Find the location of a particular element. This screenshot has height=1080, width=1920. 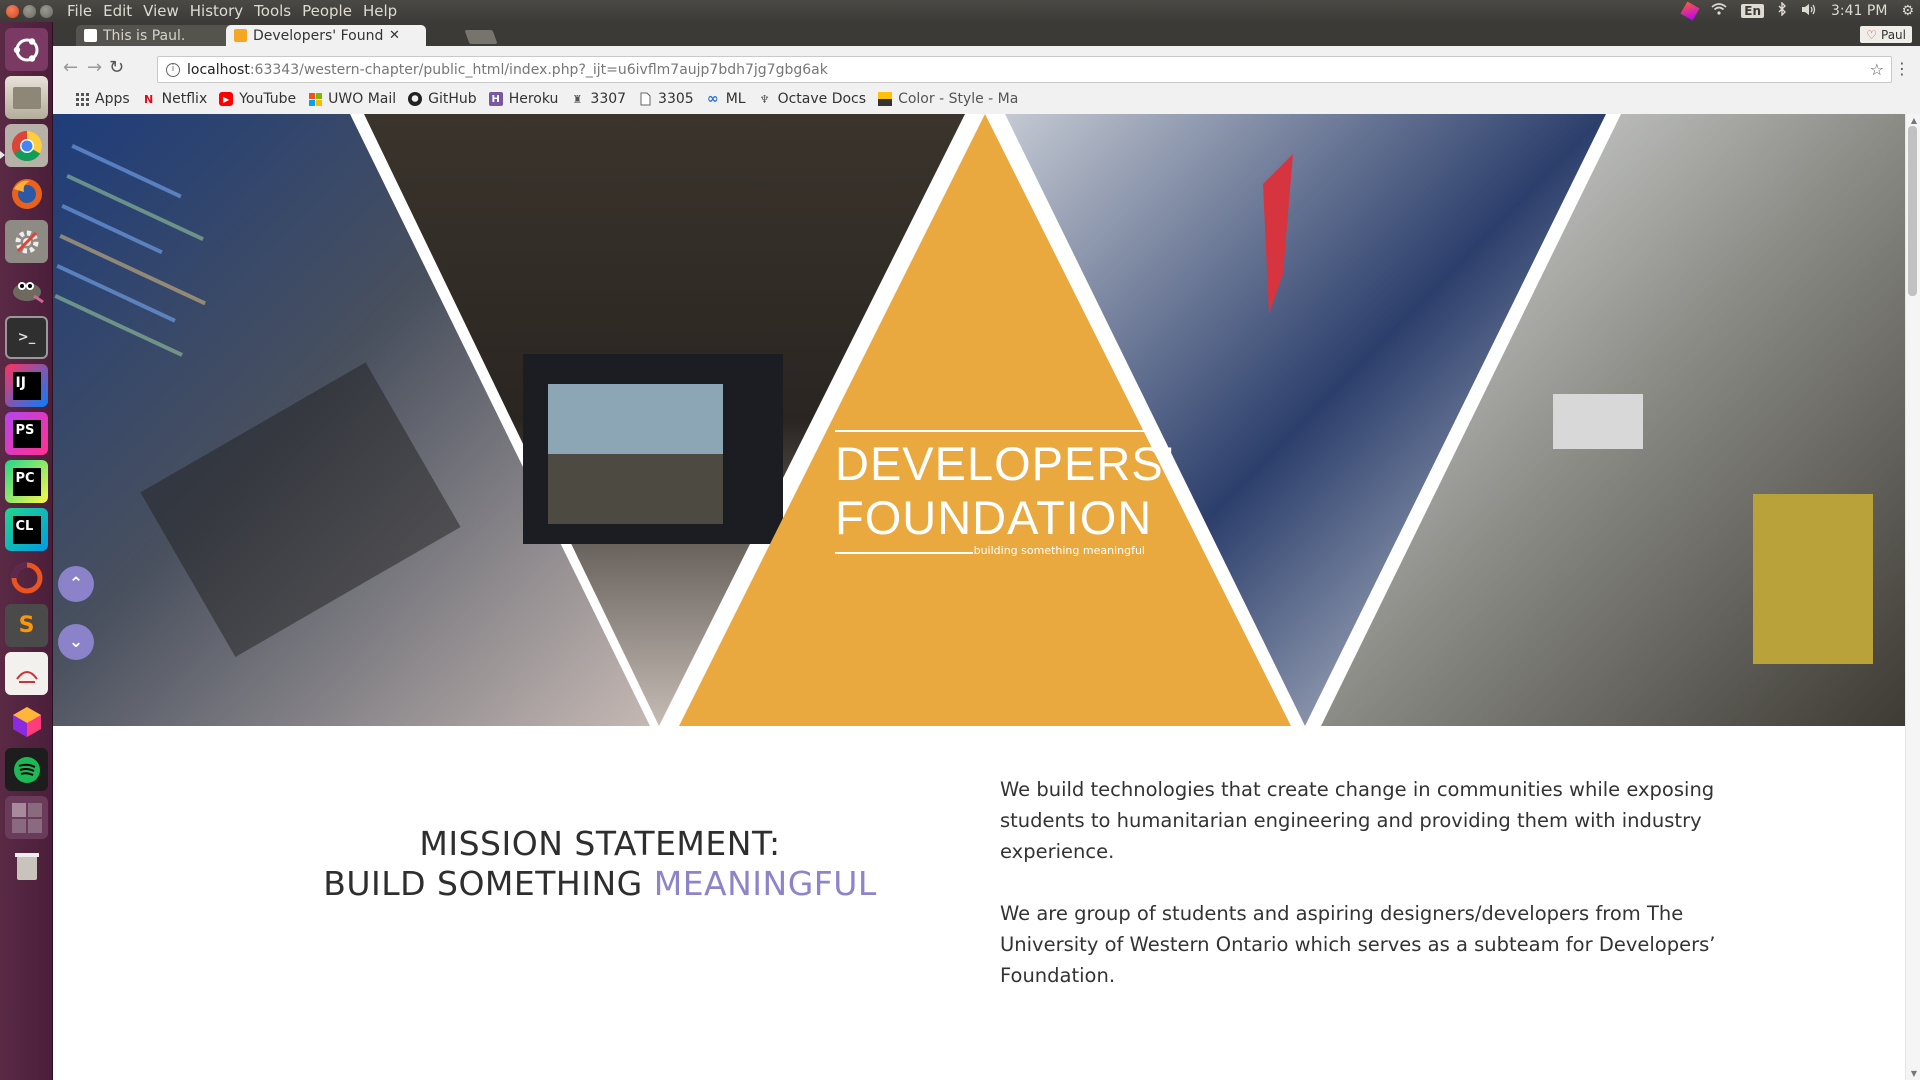

bluetooth-icon is located at coordinates (1782, 10).